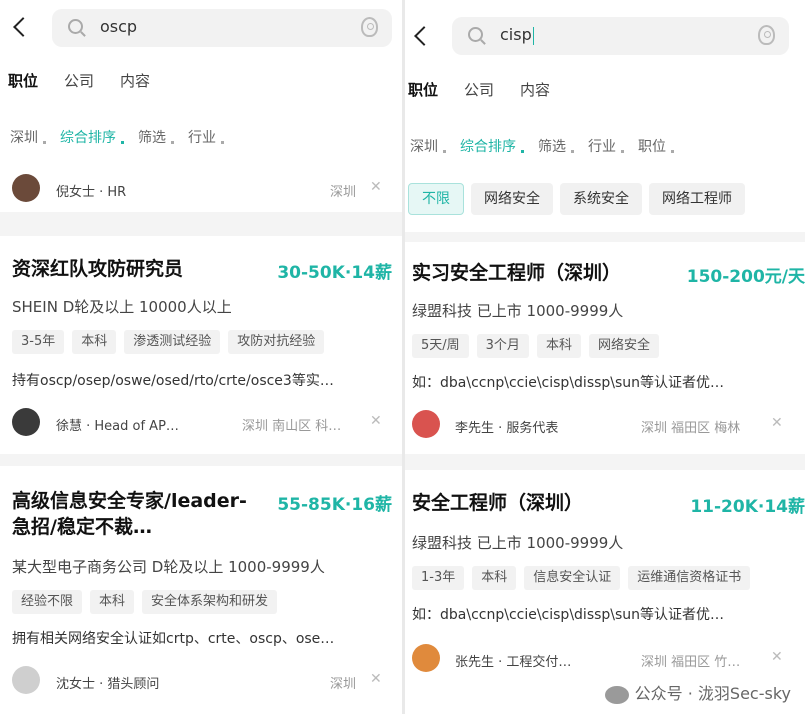  What do you see at coordinates (512, 199) in the screenshot?
I see `chip-network-security: 网络安全` at bounding box center [512, 199].